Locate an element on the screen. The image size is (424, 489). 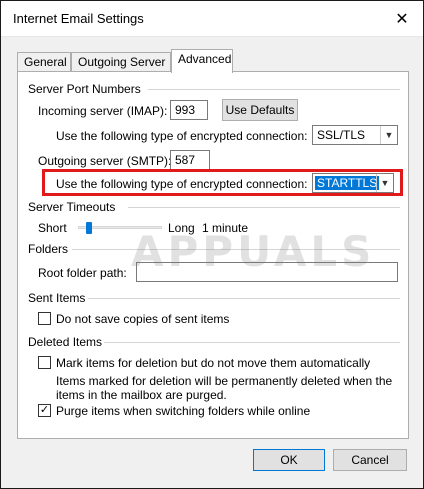
use-defaults-button: Use Defaults is located at coordinates (260, 110).